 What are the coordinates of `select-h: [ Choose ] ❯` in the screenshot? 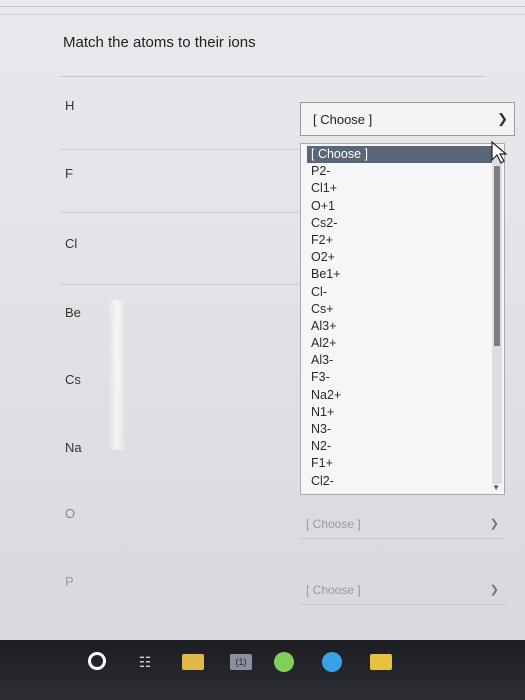 It's located at (407, 119).